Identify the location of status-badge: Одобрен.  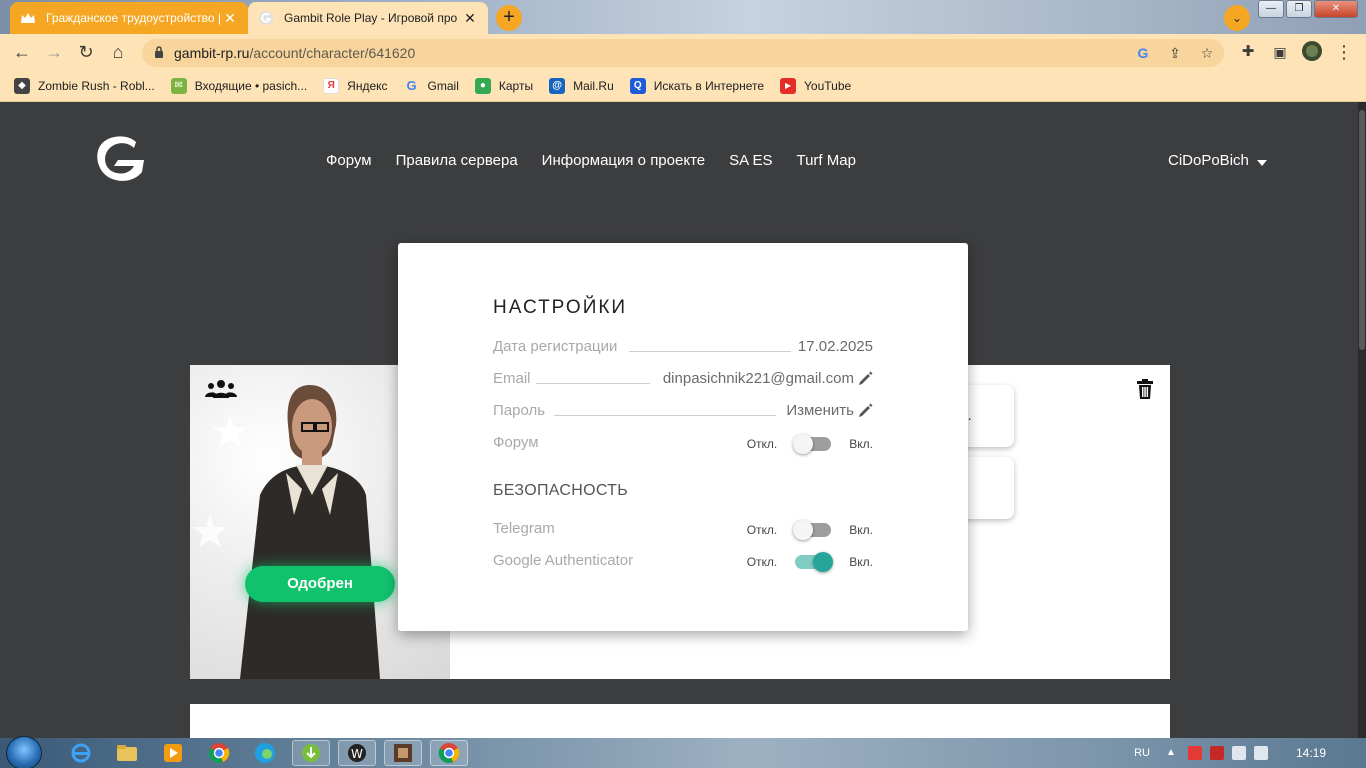
(320, 584).